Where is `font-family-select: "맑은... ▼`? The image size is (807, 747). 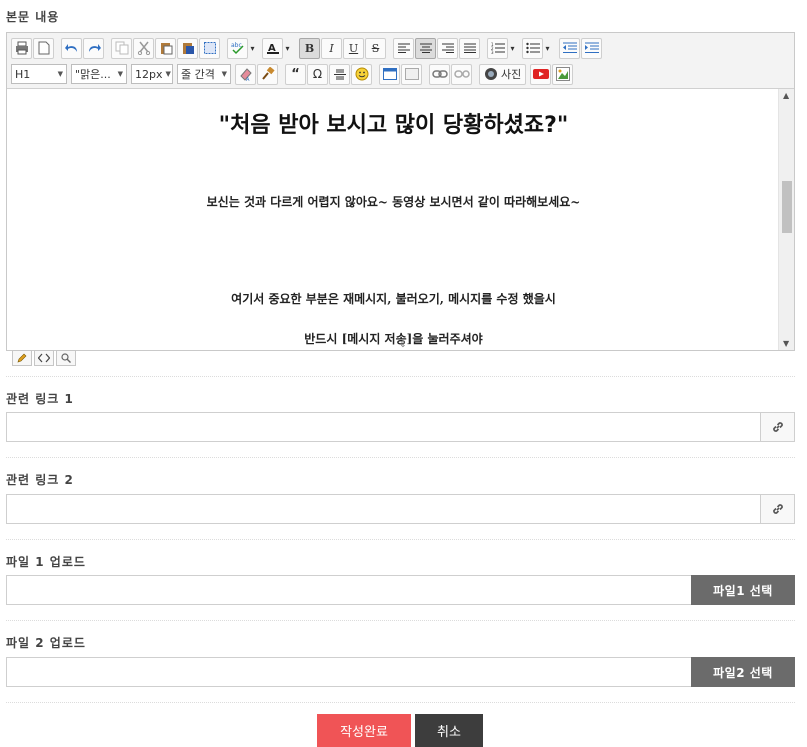 font-family-select: "맑은... ▼ is located at coordinates (99, 74).